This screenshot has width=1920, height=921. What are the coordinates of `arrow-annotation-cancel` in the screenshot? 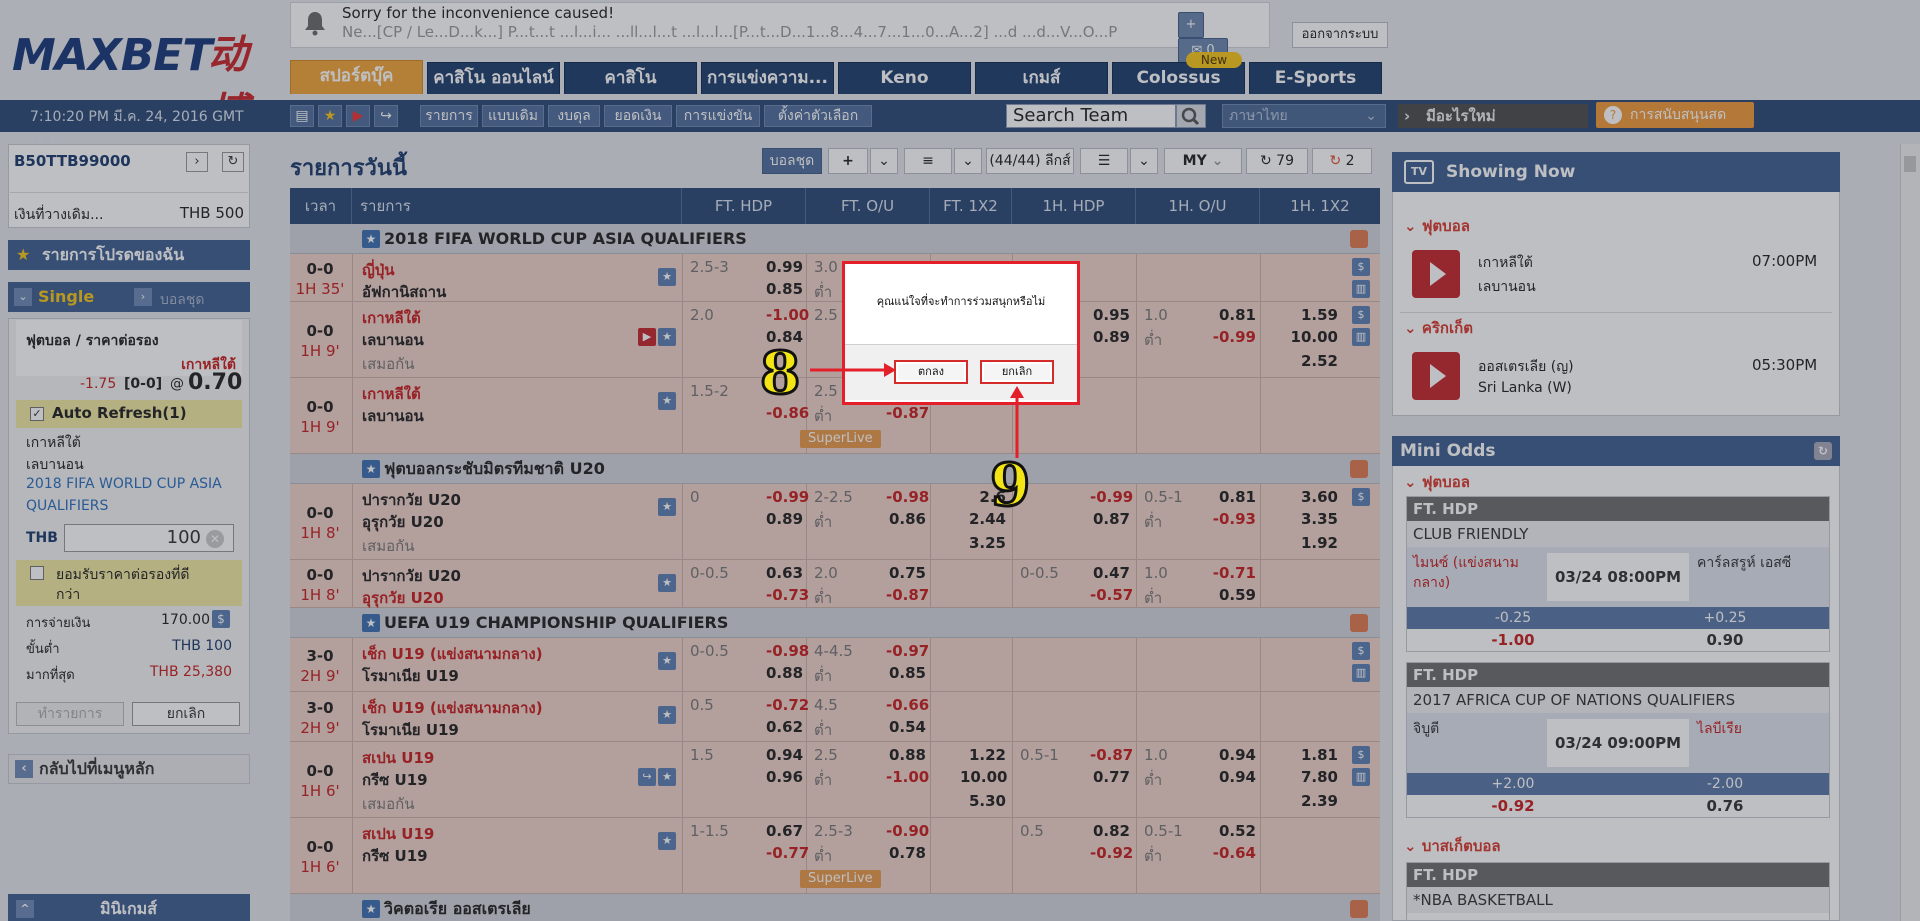 It's located at (1017, 422).